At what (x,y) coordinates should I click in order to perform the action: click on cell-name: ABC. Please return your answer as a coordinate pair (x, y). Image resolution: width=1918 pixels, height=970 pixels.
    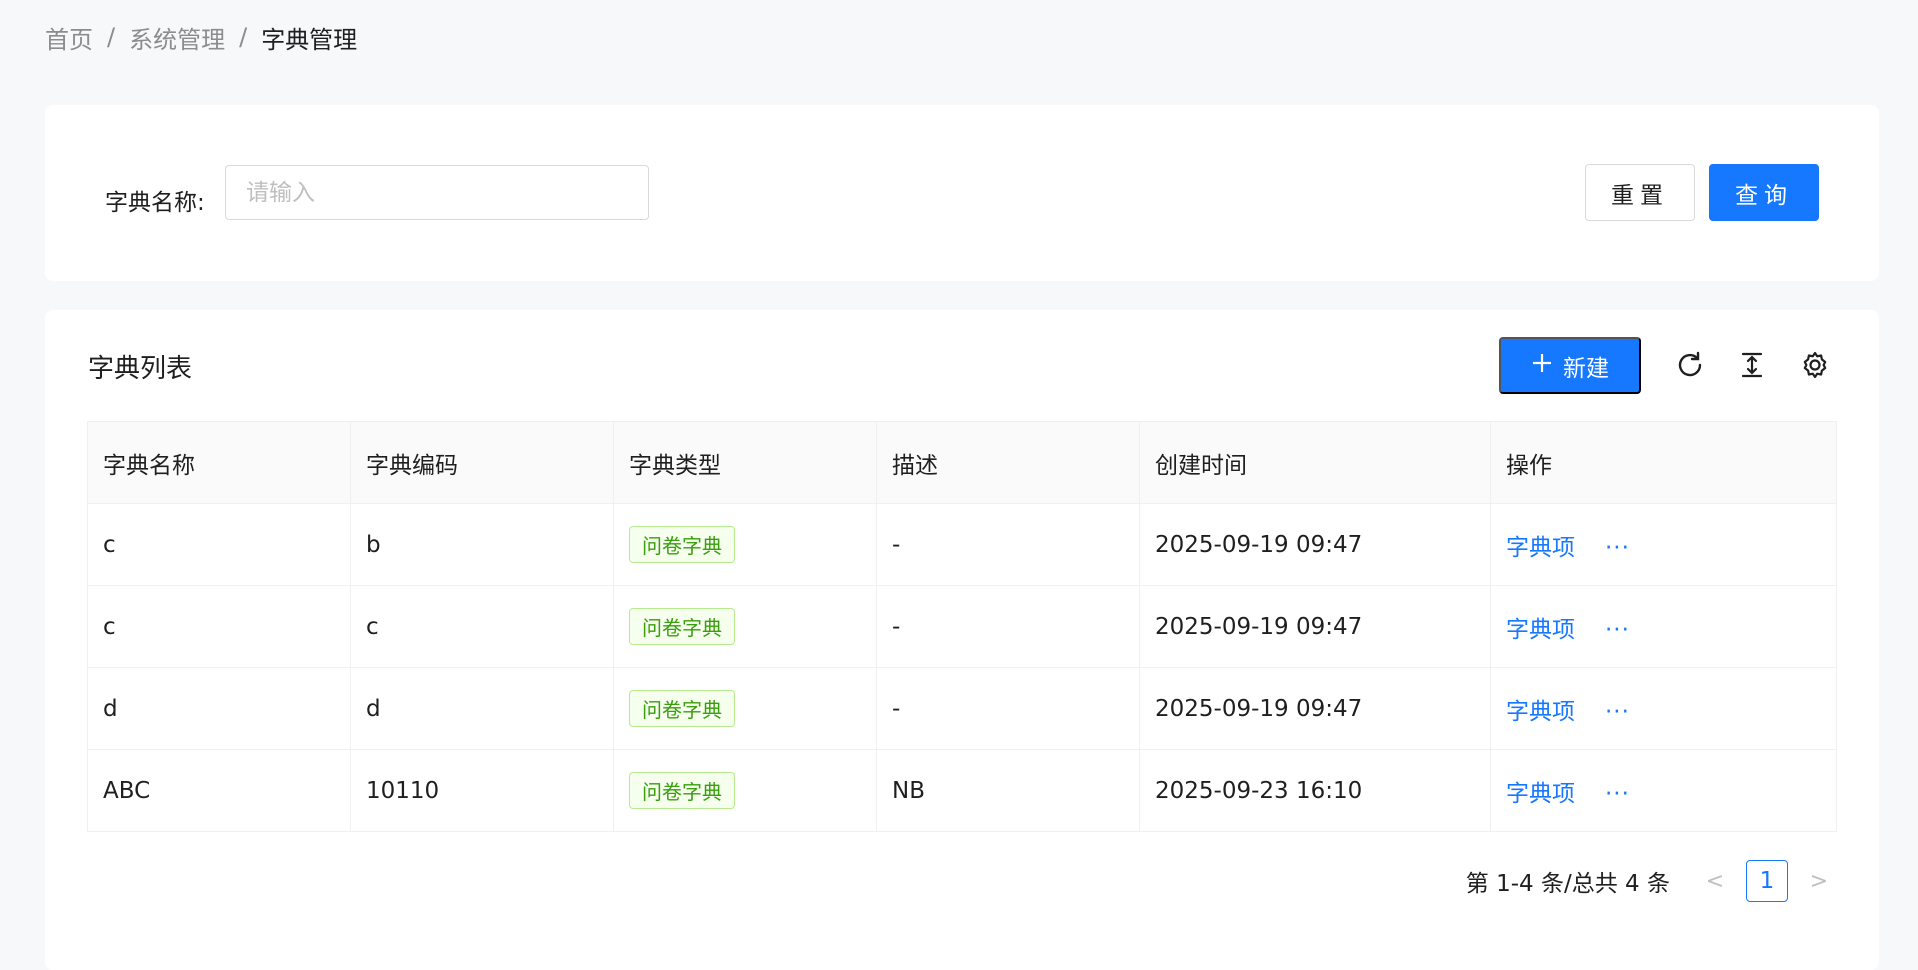
    Looking at the image, I should click on (219, 790).